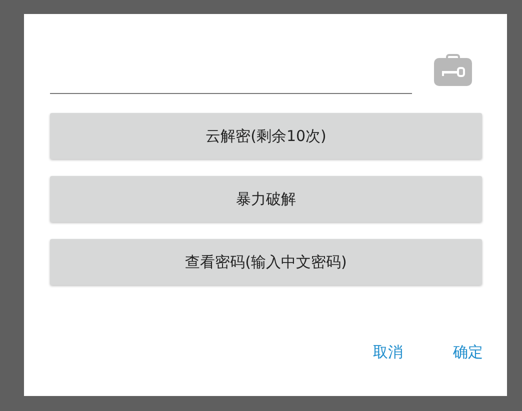 This screenshot has width=522, height=411. I want to click on option-button: 云解密(剩余10次), so click(266, 136).